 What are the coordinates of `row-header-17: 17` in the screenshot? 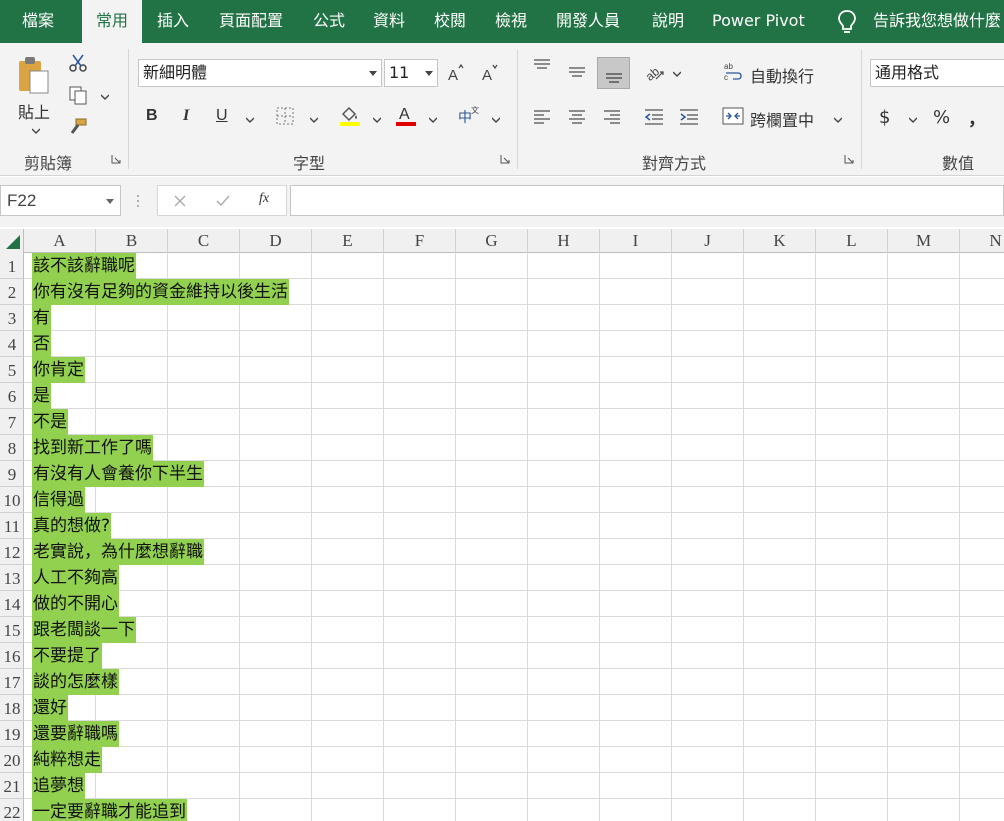 It's located at (12, 682).